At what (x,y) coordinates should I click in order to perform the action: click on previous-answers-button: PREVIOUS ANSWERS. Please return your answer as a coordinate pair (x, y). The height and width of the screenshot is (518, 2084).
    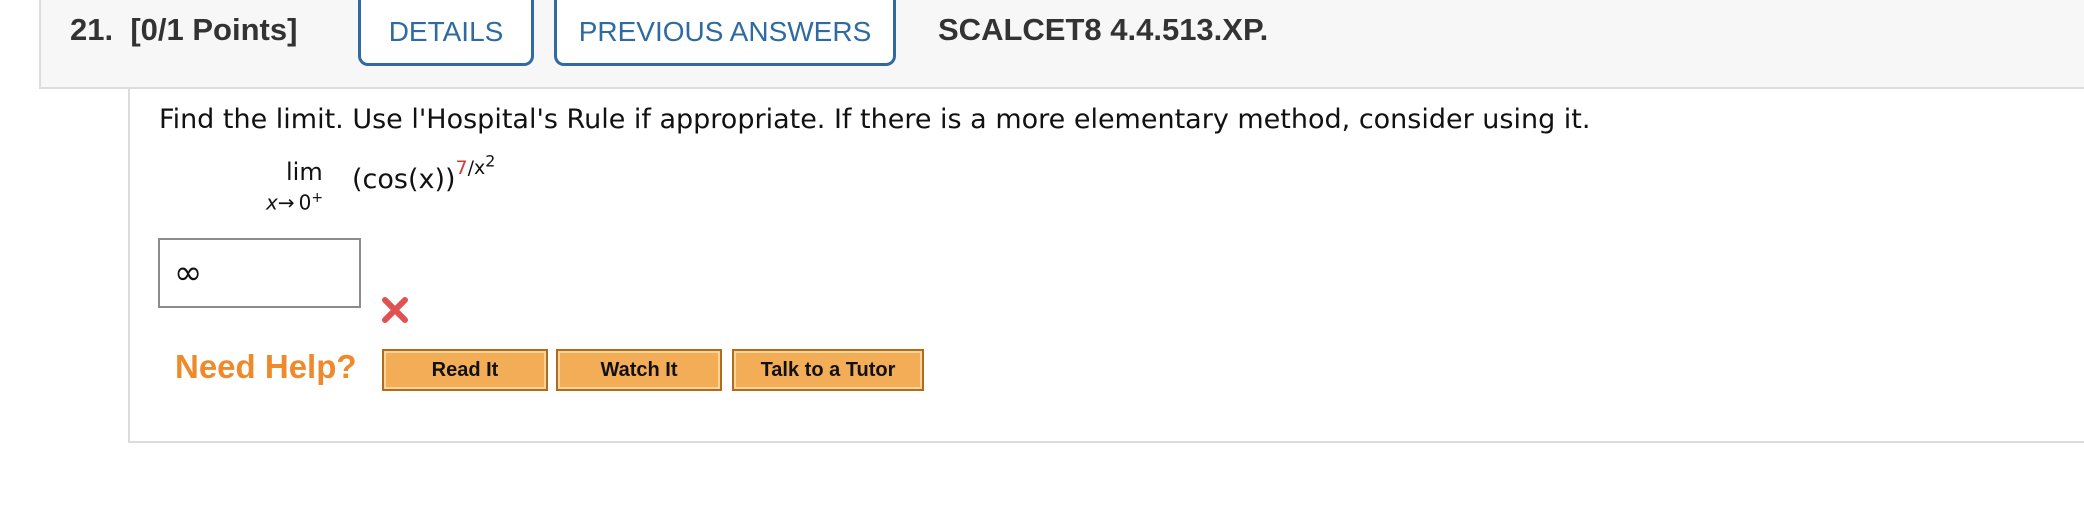
    Looking at the image, I should click on (725, 33).